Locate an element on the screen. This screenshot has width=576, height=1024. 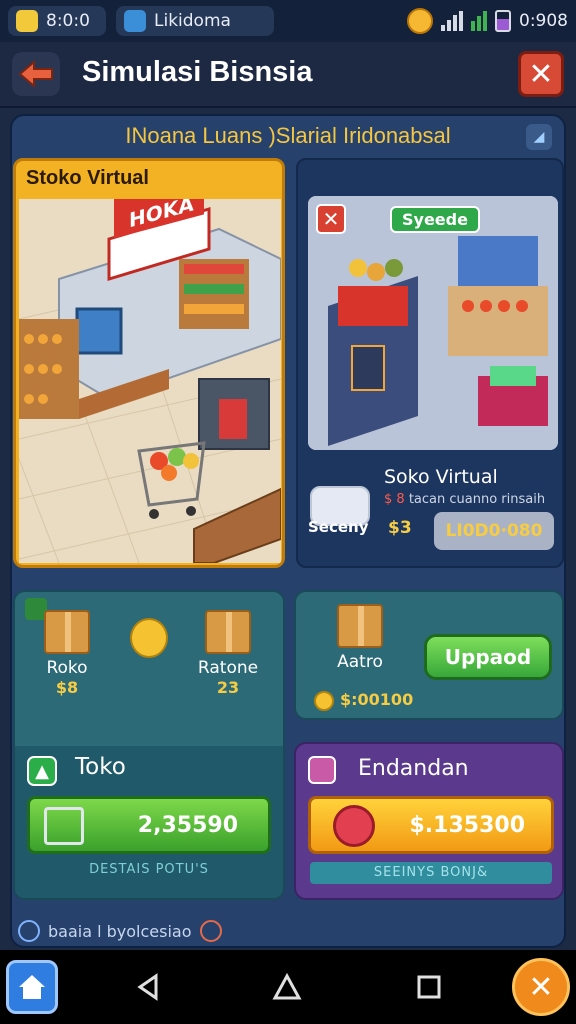
toko-label: Toko is located at coordinates (100, 767).